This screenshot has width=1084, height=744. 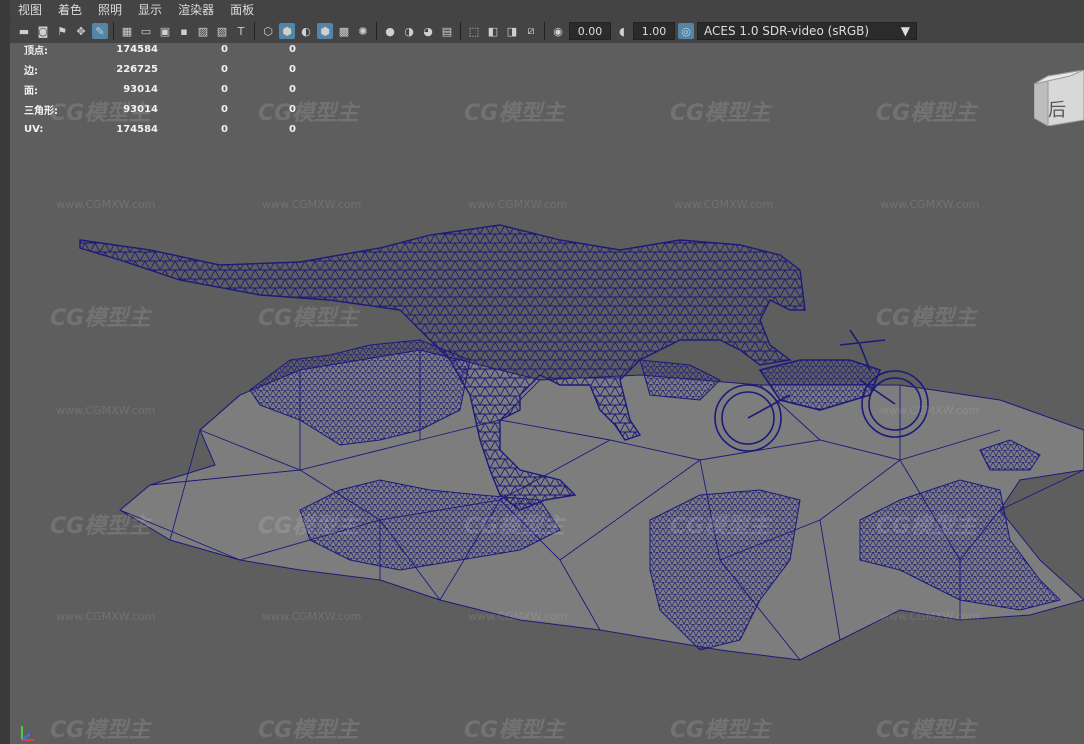 I want to click on view-cube: 后, so click(x=1058, y=98).